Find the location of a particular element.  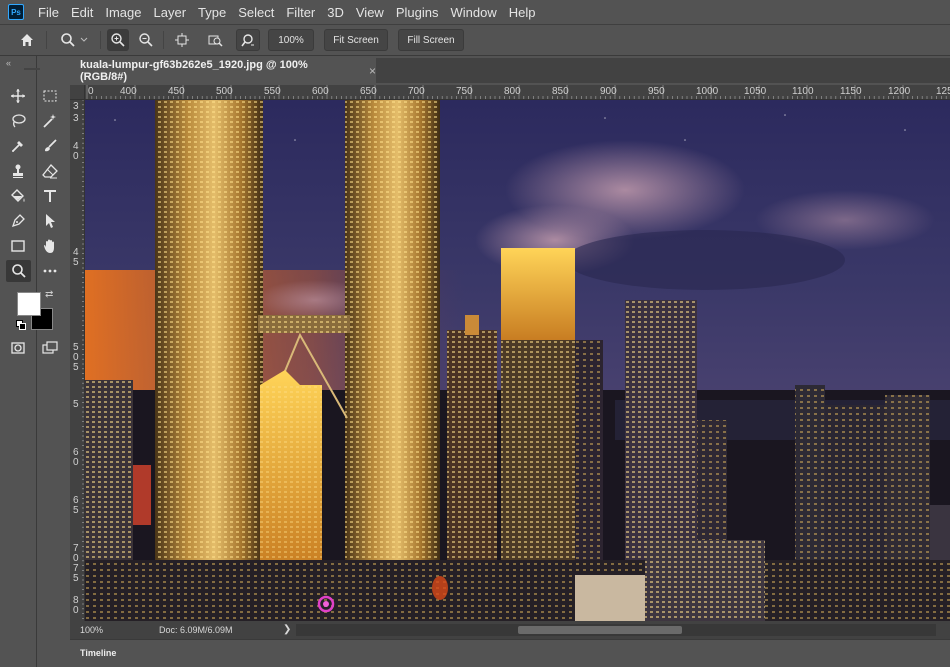

edit-toolbar-button is located at coordinates (50, 271).